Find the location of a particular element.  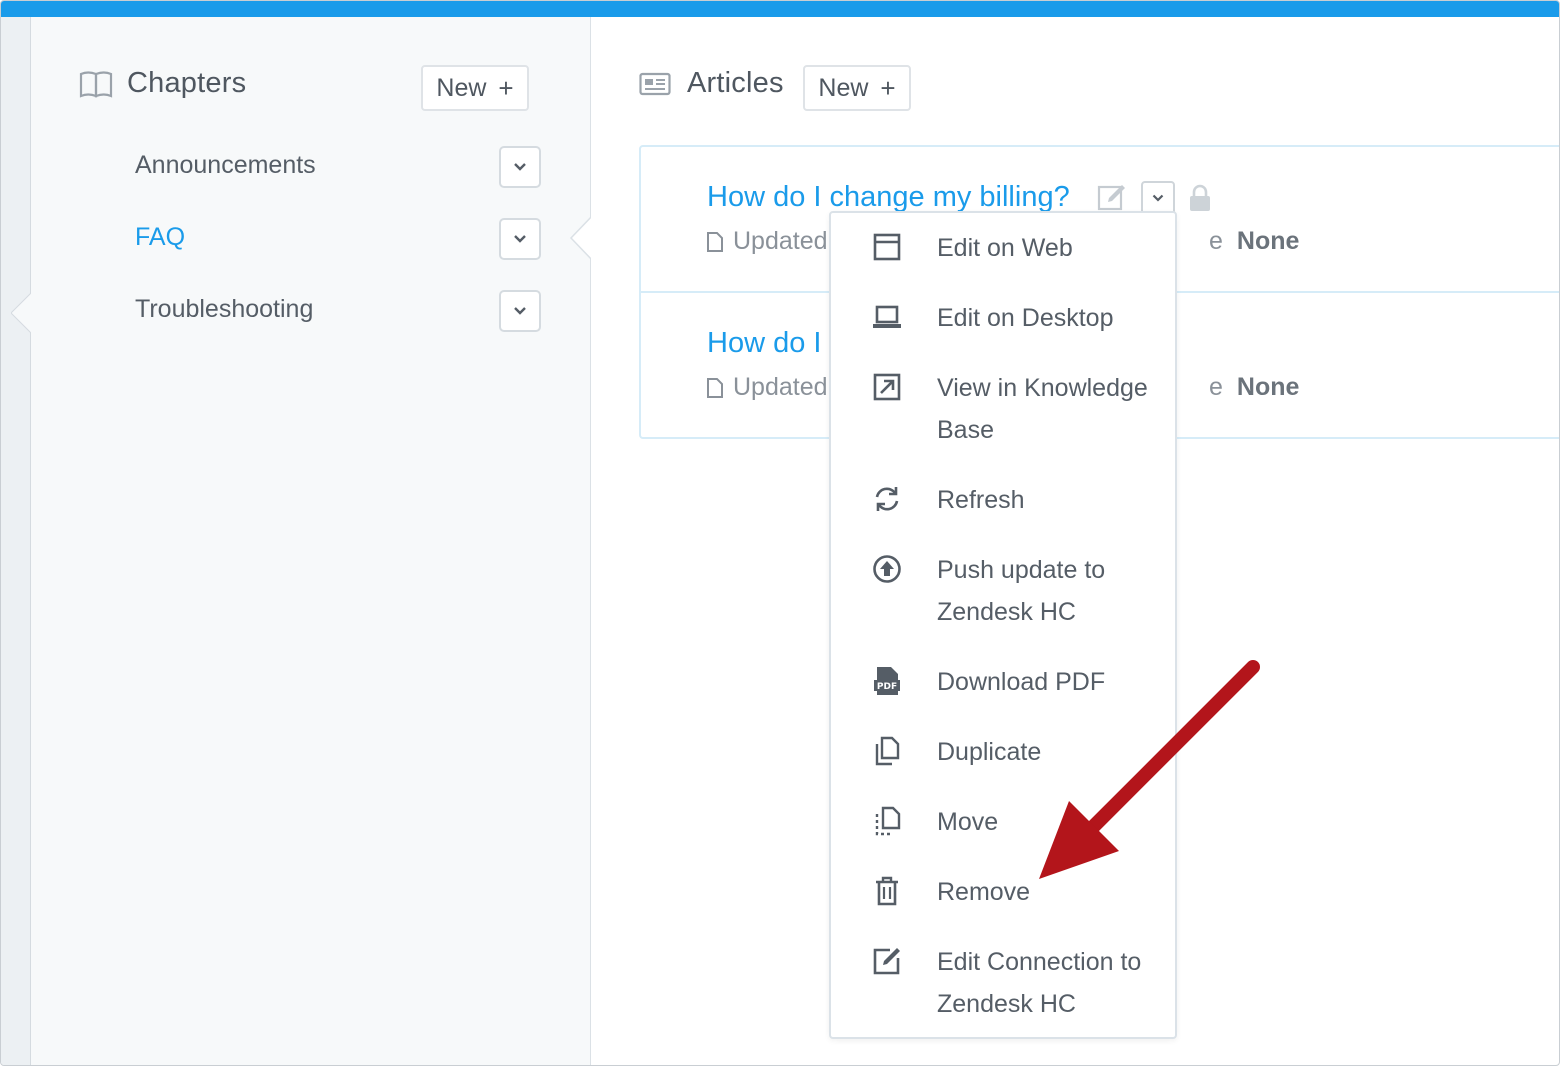

browser-window-icon is located at coordinates (887, 247).